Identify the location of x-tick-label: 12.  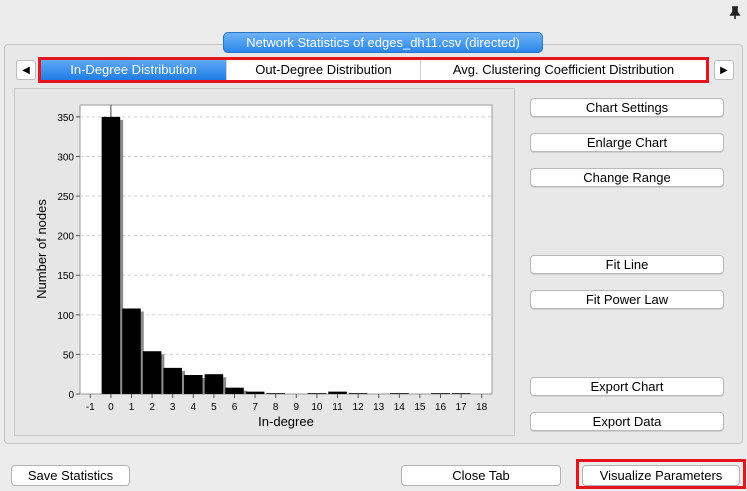
(359, 407).